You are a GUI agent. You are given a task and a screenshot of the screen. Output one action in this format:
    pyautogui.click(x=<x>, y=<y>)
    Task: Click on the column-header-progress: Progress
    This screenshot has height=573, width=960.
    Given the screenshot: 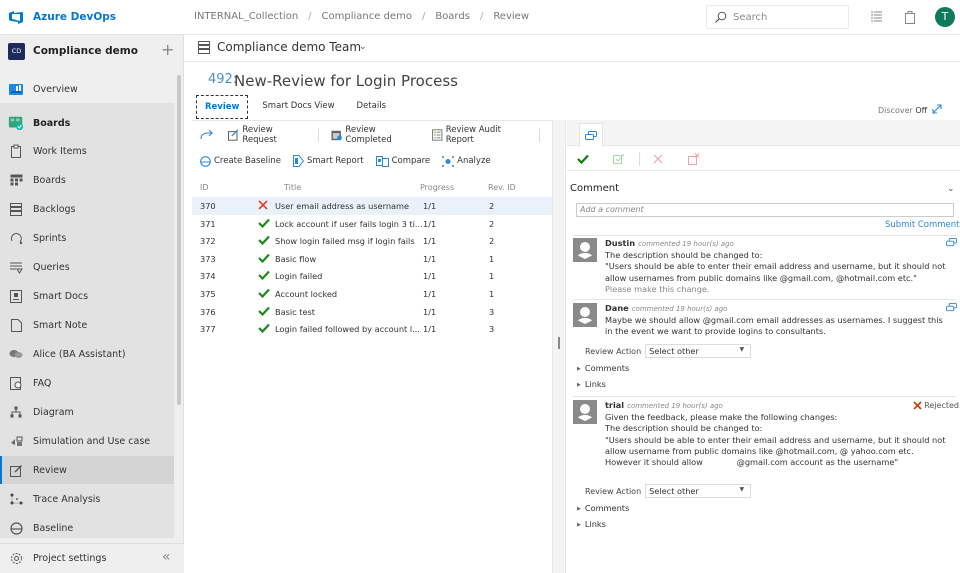 What is the action you would take?
    pyautogui.click(x=437, y=187)
    